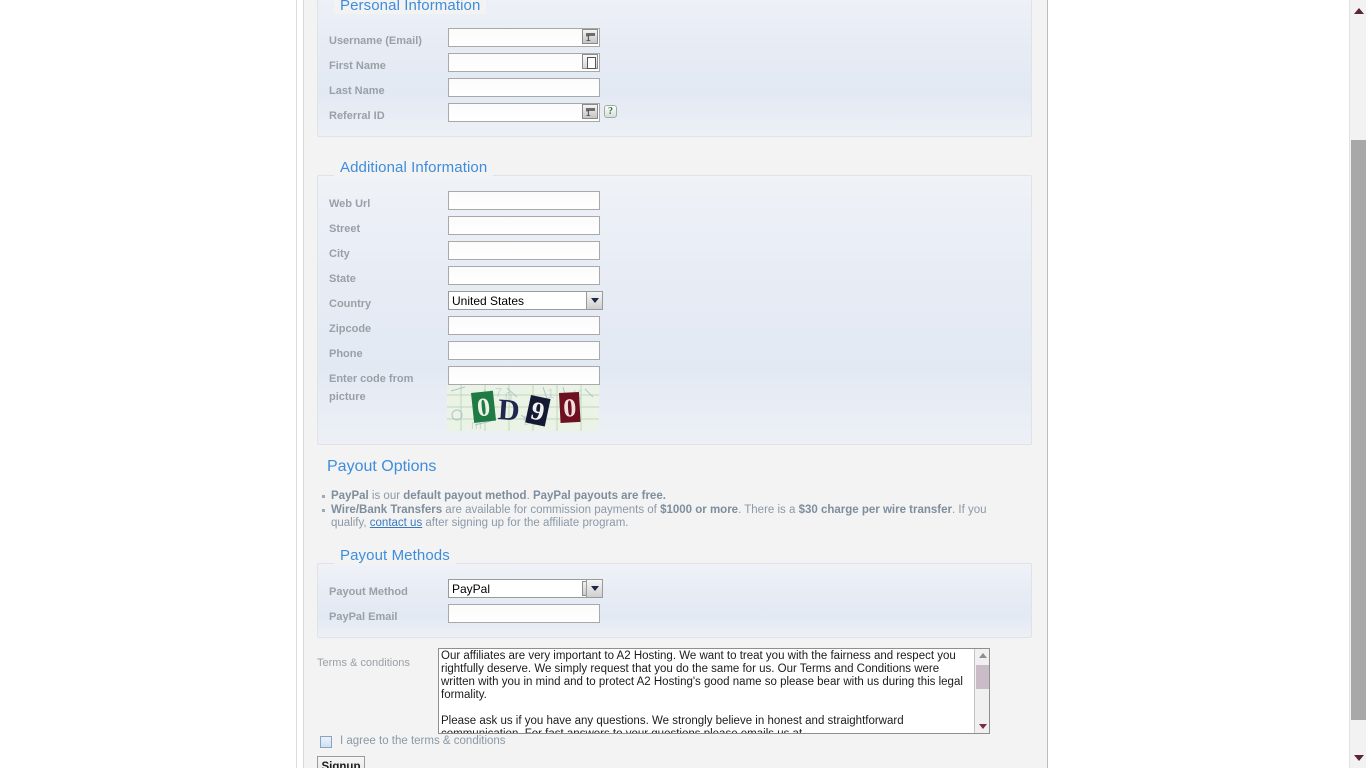 The height and width of the screenshot is (768, 1366). Describe the element at coordinates (414, 167) in the screenshot. I see `additional-information-legend: Additional Information` at that location.